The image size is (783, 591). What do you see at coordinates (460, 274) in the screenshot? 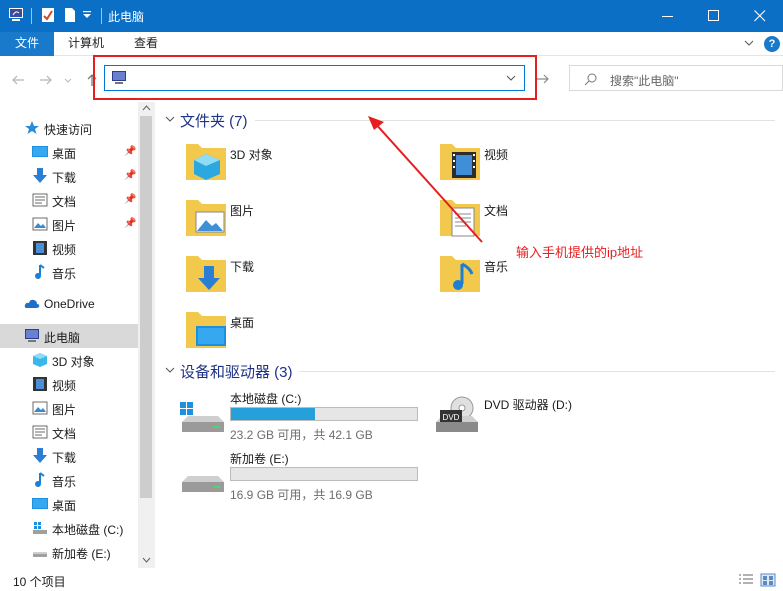
I see `music-folder-icon` at bounding box center [460, 274].